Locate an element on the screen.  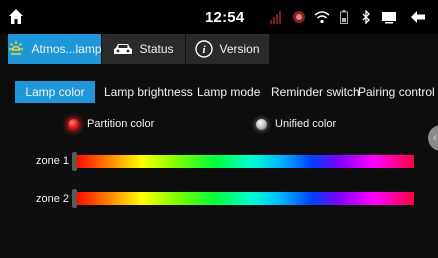
tab-reminder-switch: Reminder switch is located at coordinates (315, 92).